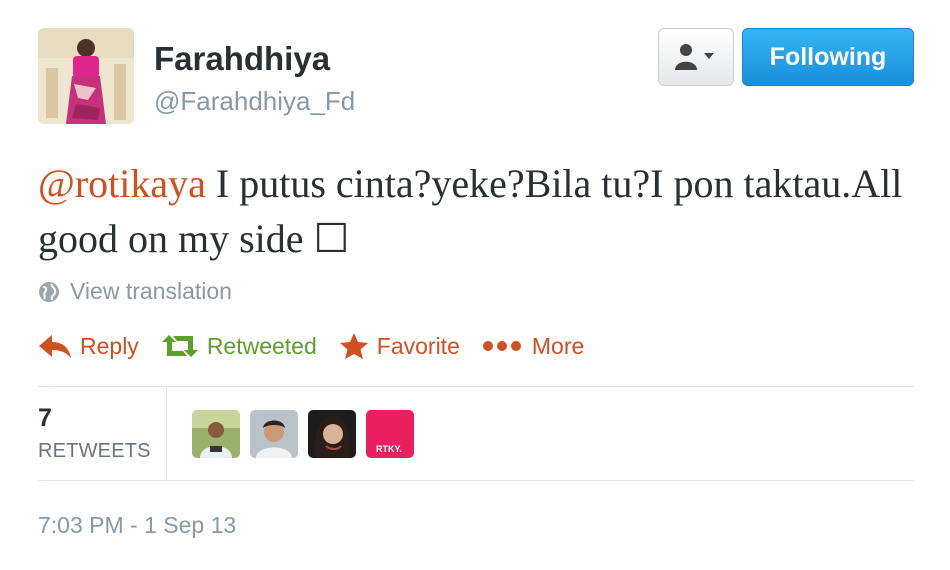  I want to click on star-icon, so click(353, 346).